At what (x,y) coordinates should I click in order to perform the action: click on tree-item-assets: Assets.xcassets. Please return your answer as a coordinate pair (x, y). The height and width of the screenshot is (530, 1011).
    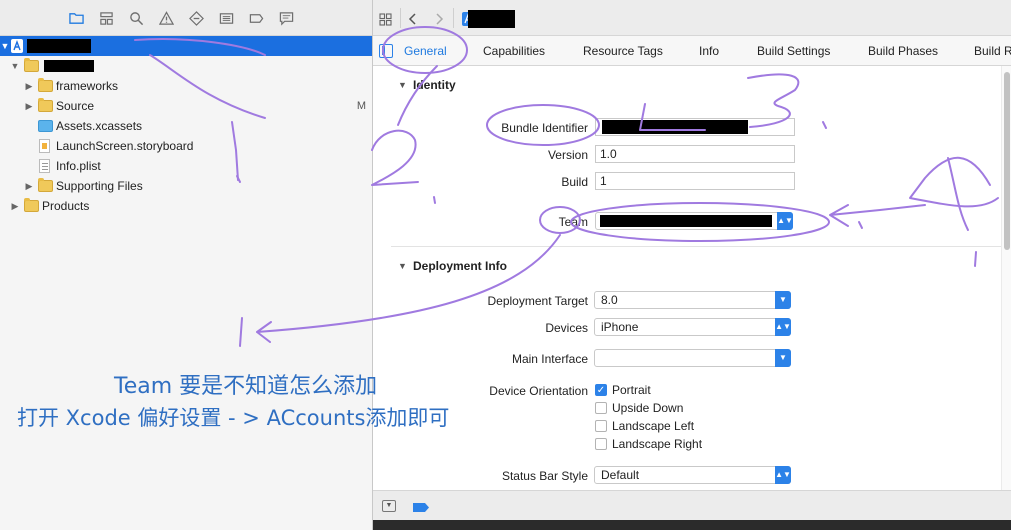
    Looking at the image, I should click on (186, 126).